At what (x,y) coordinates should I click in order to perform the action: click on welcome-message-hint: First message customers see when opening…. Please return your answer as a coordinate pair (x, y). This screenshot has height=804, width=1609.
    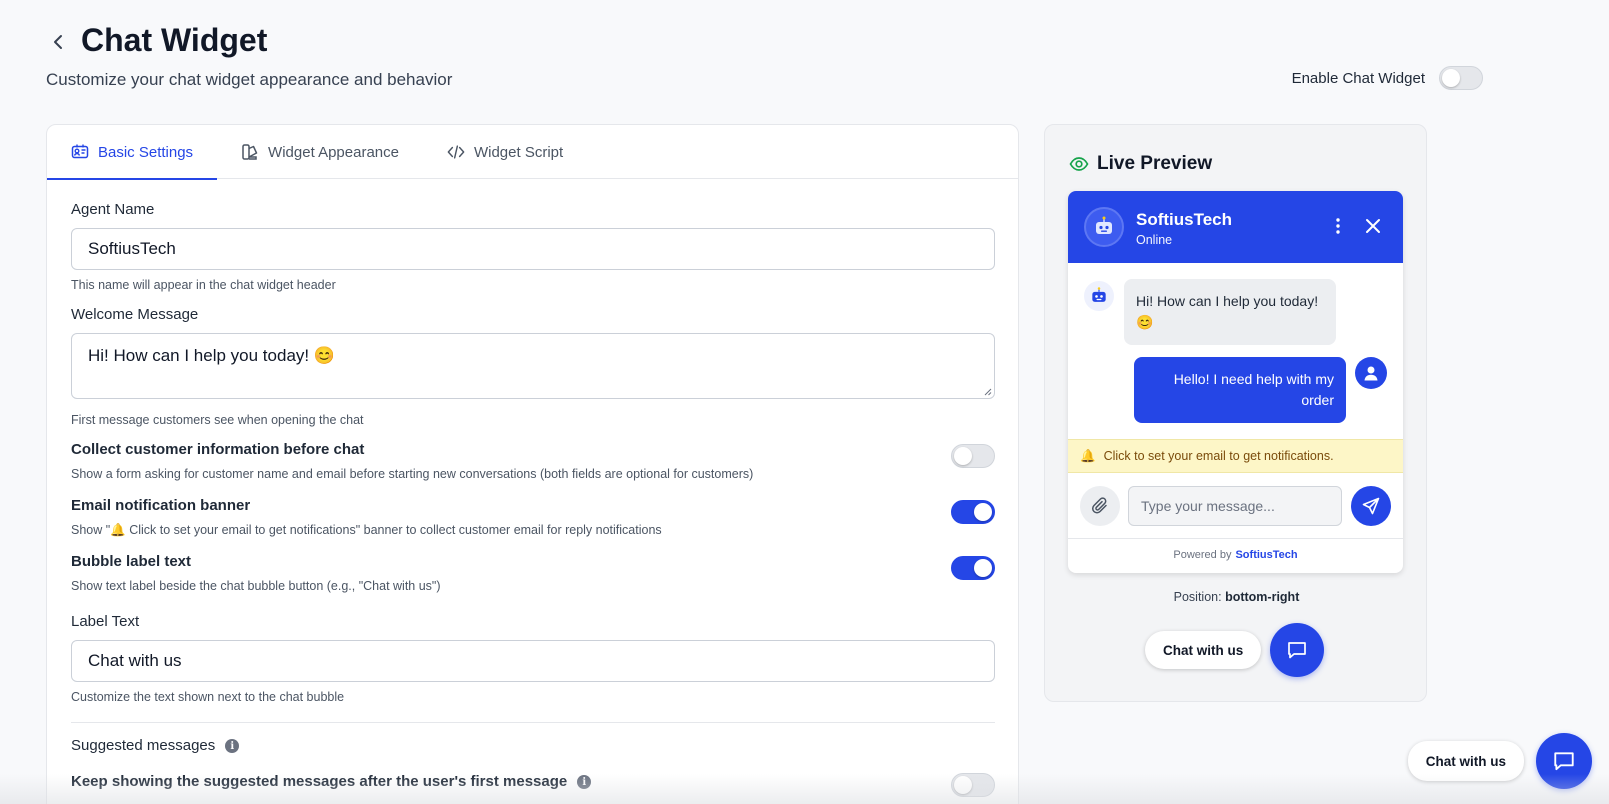
    Looking at the image, I should click on (217, 420).